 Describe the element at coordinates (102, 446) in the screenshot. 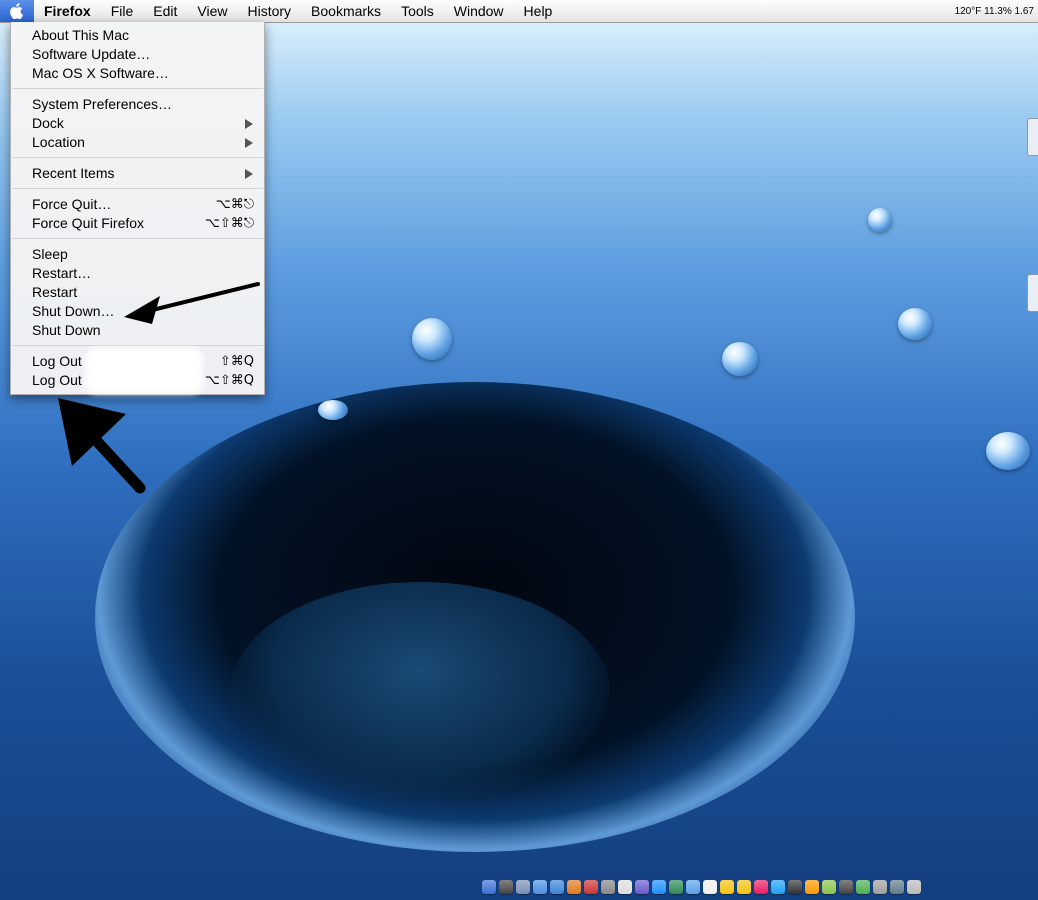

I see `annotation-arrow-apple-menu` at that location.